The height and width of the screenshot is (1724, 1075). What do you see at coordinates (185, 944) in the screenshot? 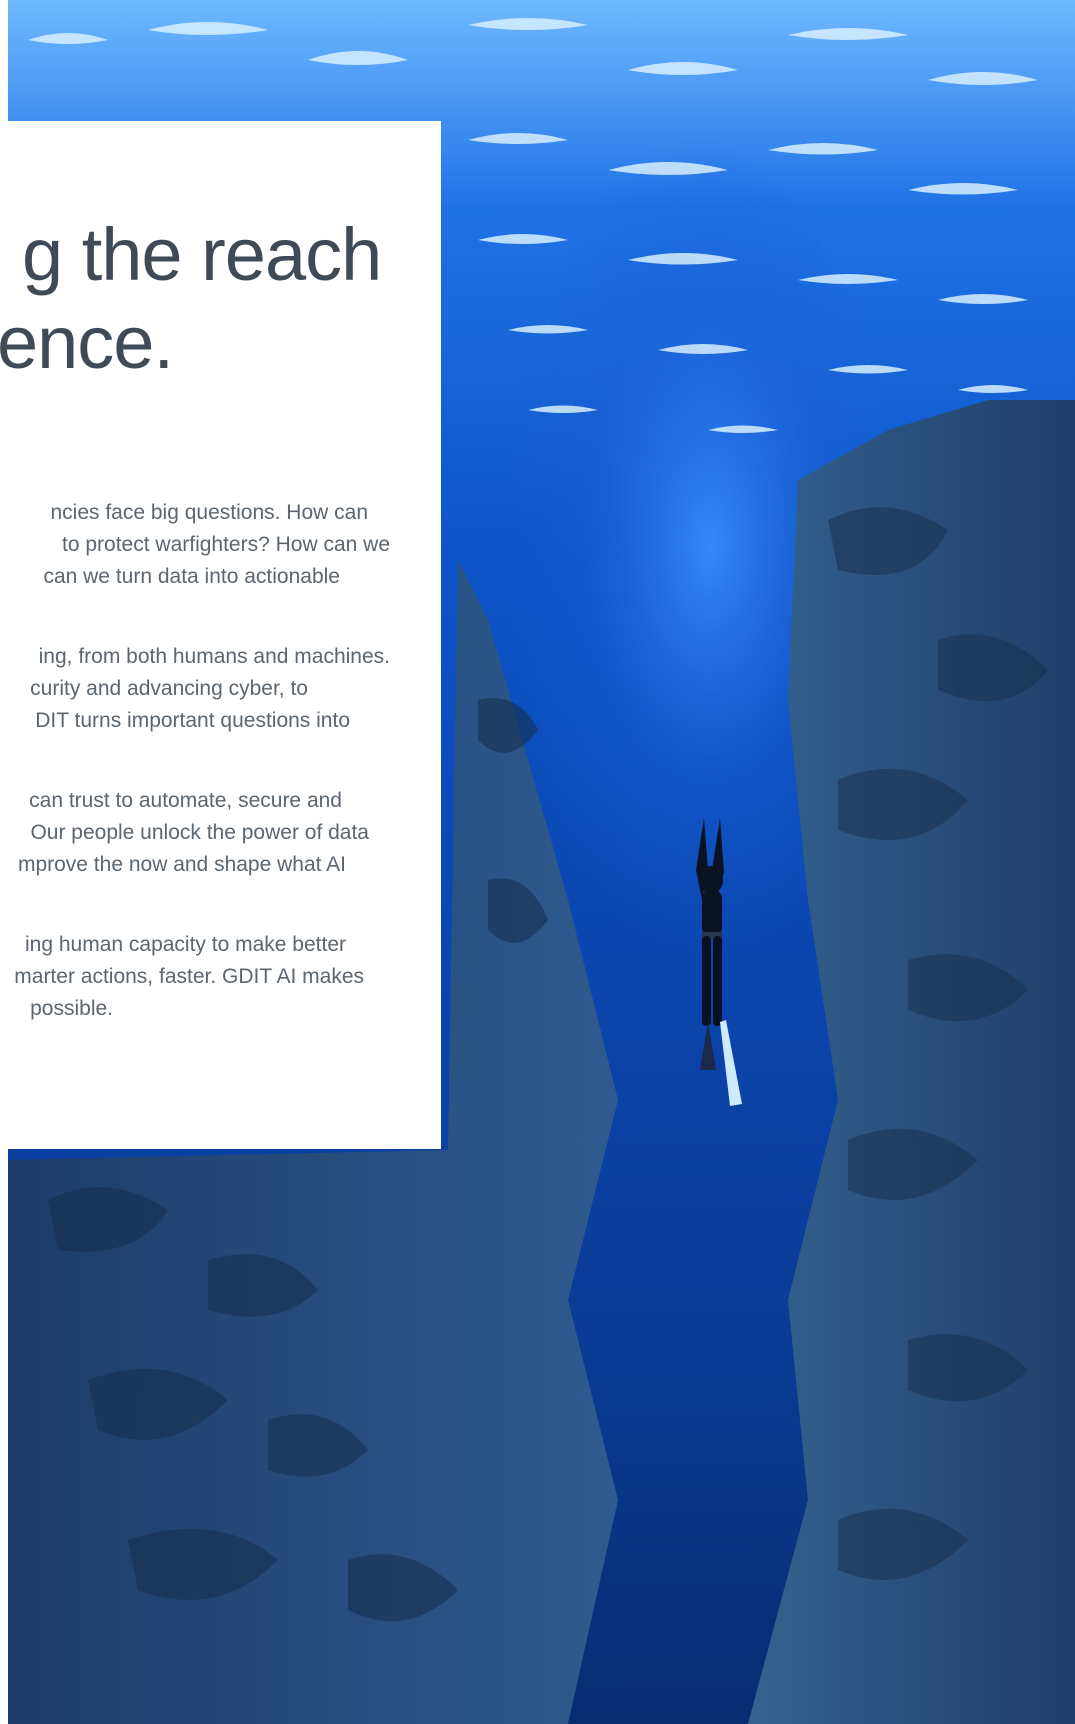
I see `paragraph-line: ing human capacity to make better` at bounding box center [185, 944].